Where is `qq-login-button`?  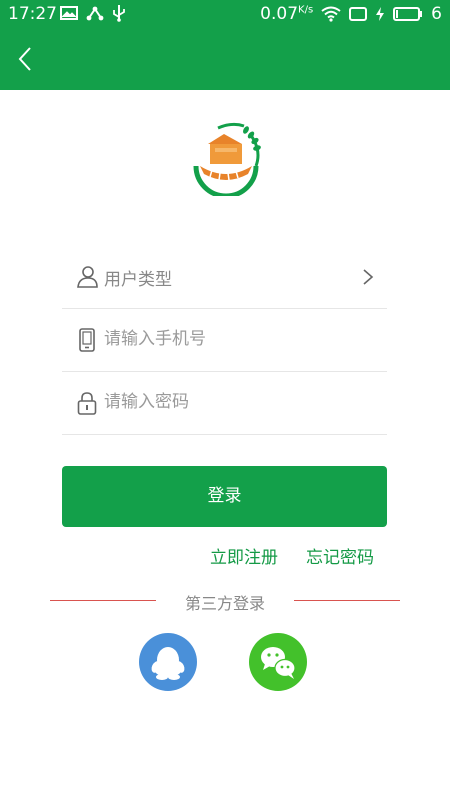 qq-login-button is located at coordinates (168, 662).